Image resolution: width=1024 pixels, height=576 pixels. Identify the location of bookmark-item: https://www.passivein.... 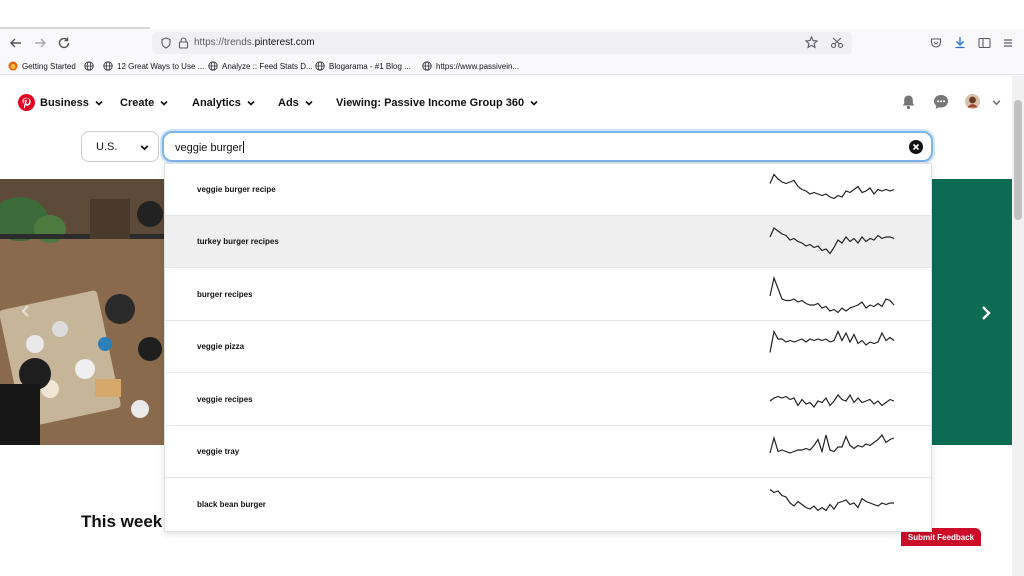
(470, 66).